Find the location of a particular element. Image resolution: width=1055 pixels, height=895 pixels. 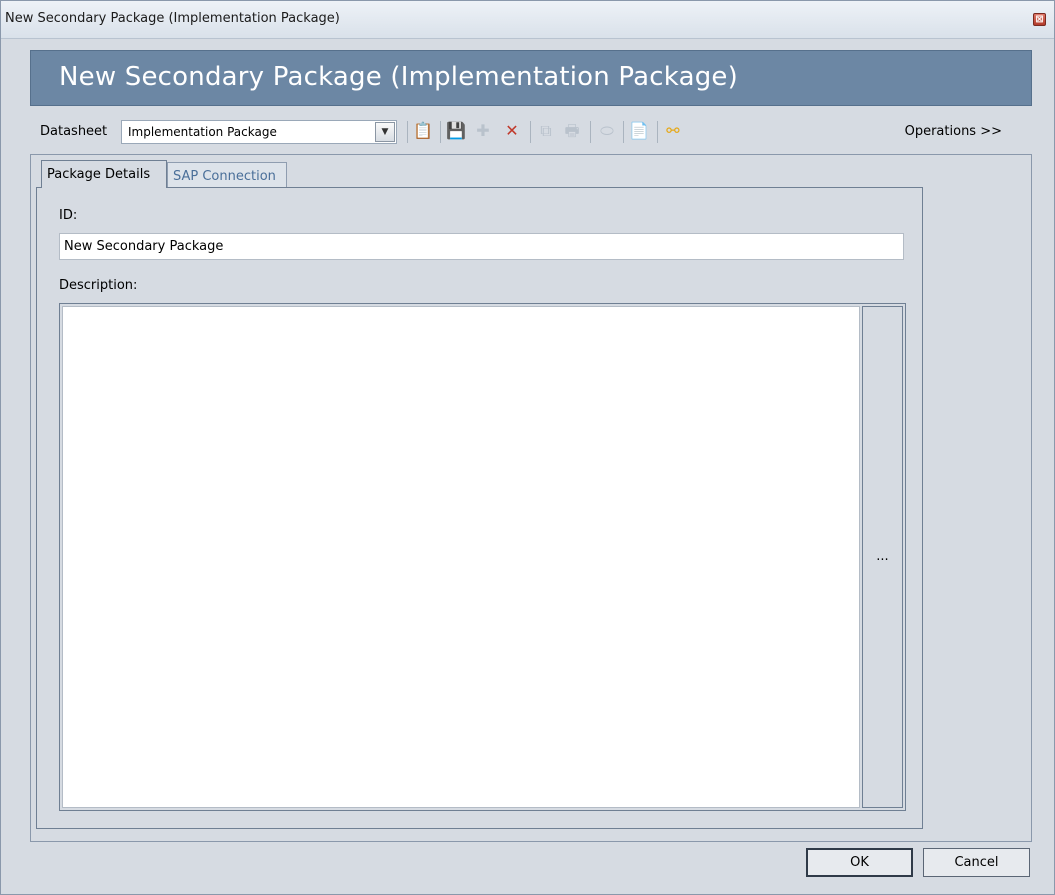

id-label: ID: is located at coordinates (68, 215).